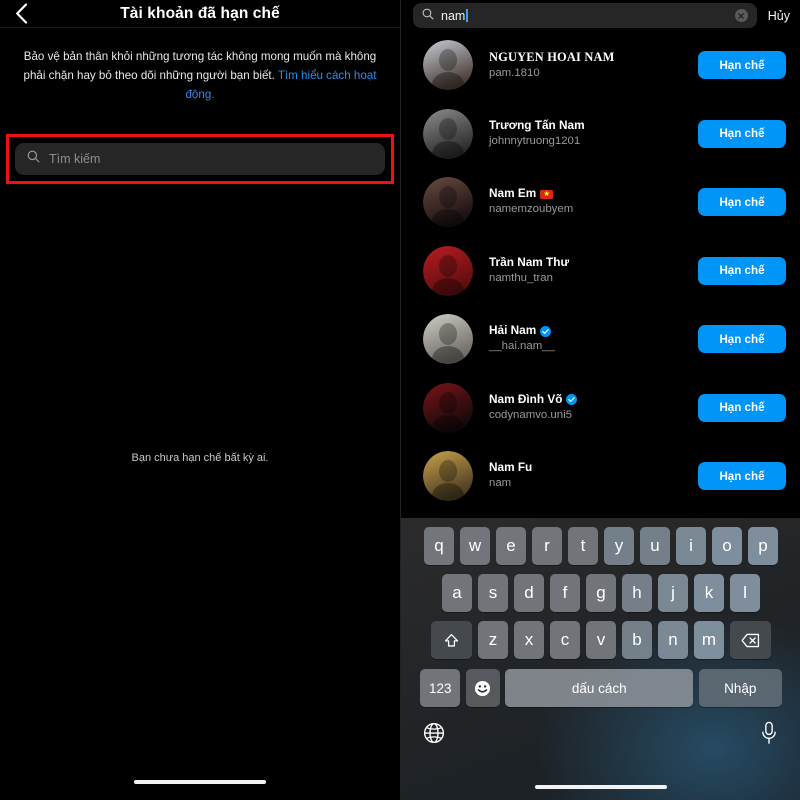 Image resolution: width=800 pixels, height=800 pixels. What do you see at coordinates (619, 546) in the screenshot?
I see `key-y: y` at bounding box center [619, 546].